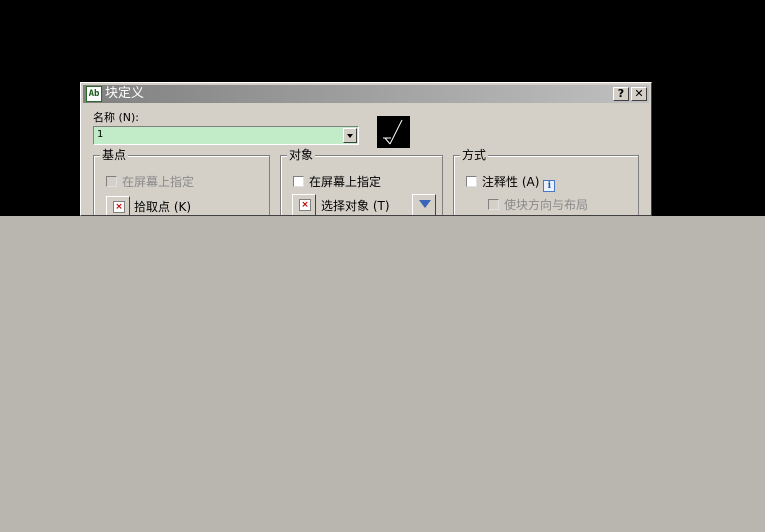 Image resolution: width=765 pixels, height=532 pixels. I want to click on pick-point-label: 拾取点 (K), so click(162, 207).